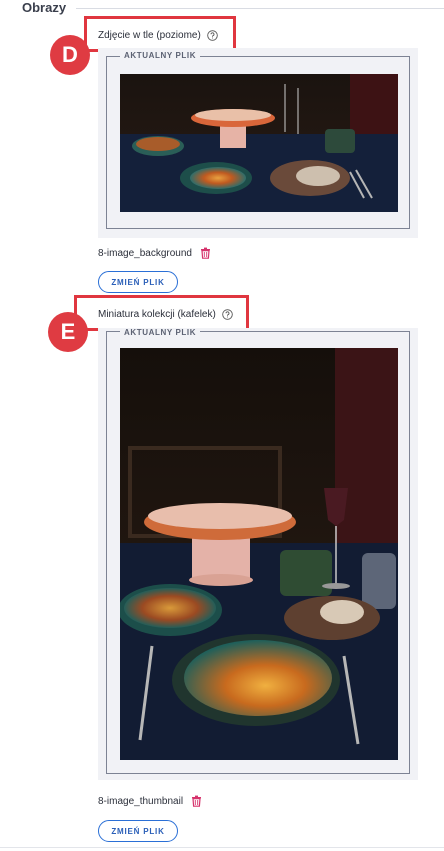 The image size is (444, 851). I want to click on field-label-background: Zdjęcie w tle (poziome), so click(158, 35).